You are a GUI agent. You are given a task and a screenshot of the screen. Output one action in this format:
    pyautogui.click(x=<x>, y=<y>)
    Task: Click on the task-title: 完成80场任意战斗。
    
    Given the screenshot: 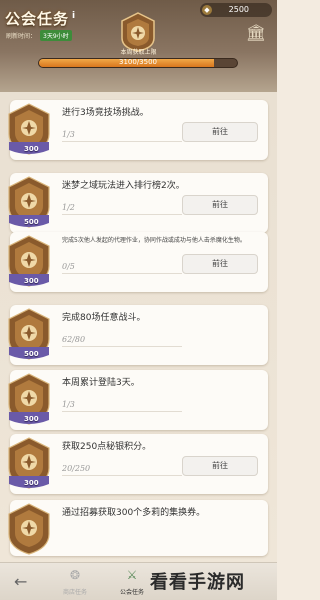 What is the action you would take?
    pyautogui.click(x=104, y=318)
    